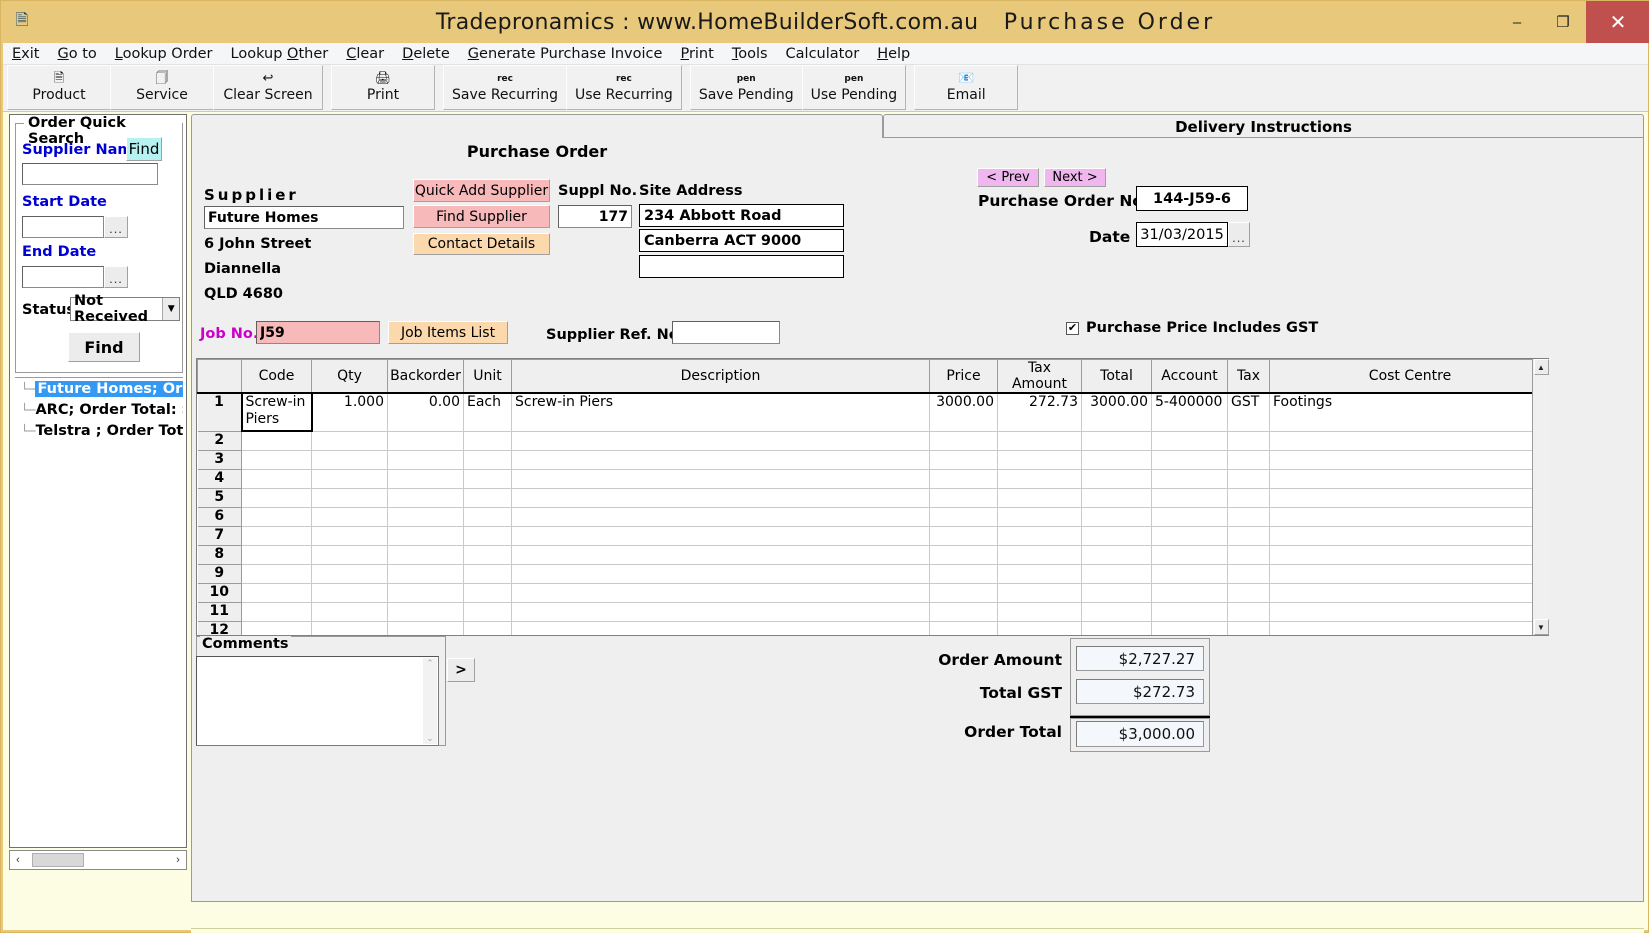 This screenshot has width=1649, height=933. What do you see at coordinates (565, 54) in the screenshot?
I see `menu-item-generate-purchase-invoice: Generate Purchase Invoice` at bounding box center [565, 54].